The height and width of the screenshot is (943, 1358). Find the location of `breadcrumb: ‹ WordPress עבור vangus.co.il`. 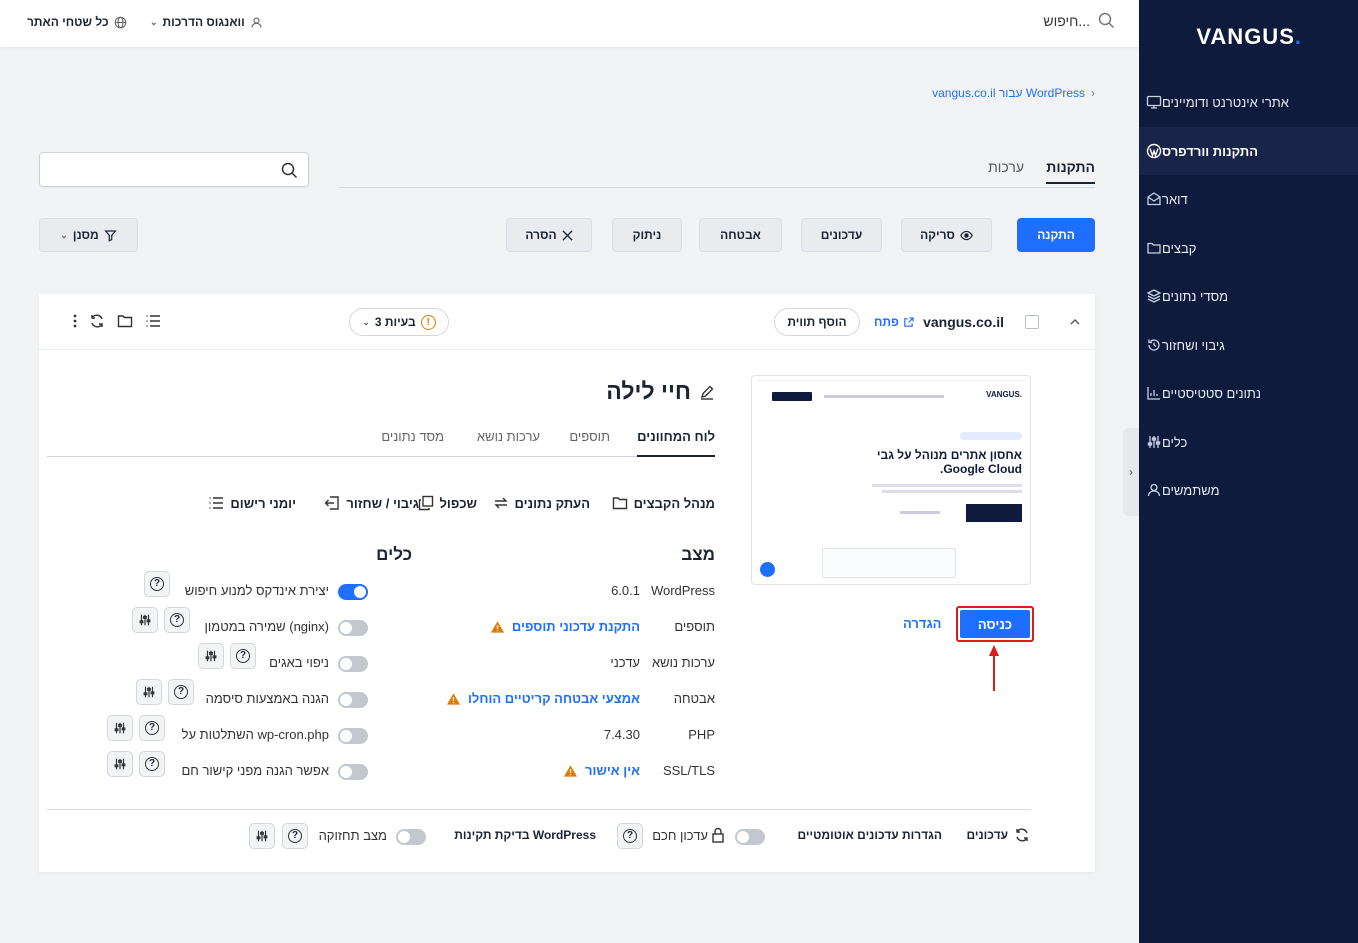

breadcrumb: ‹ WordPress עבור vangus.co.il is located at coordinates (1013, 93).